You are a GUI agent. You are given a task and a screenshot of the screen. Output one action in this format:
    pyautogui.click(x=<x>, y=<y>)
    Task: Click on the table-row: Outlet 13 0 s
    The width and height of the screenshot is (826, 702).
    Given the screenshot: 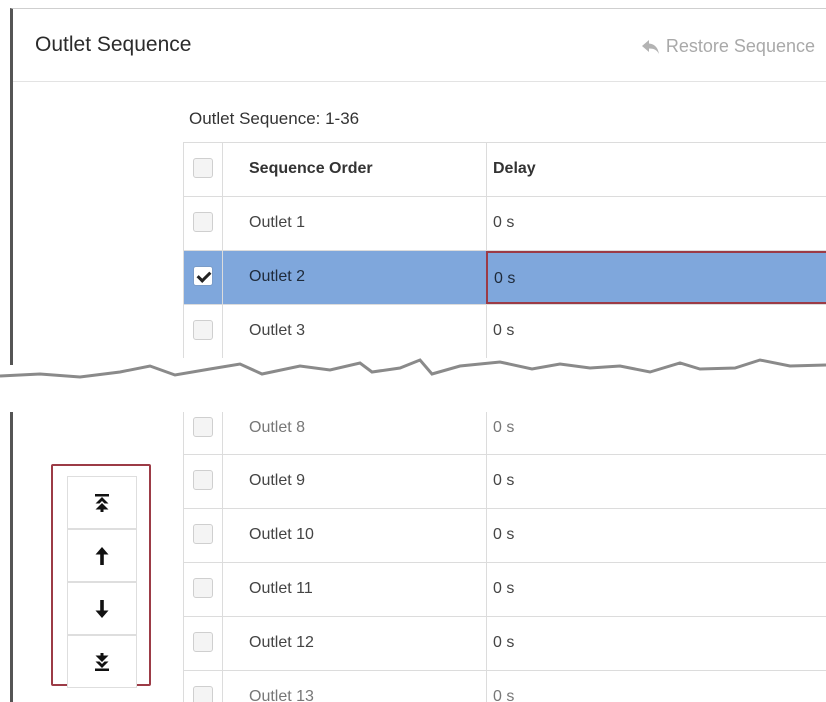 What is the action you would take?
    pyautogui.click(x=504, y=686)
    